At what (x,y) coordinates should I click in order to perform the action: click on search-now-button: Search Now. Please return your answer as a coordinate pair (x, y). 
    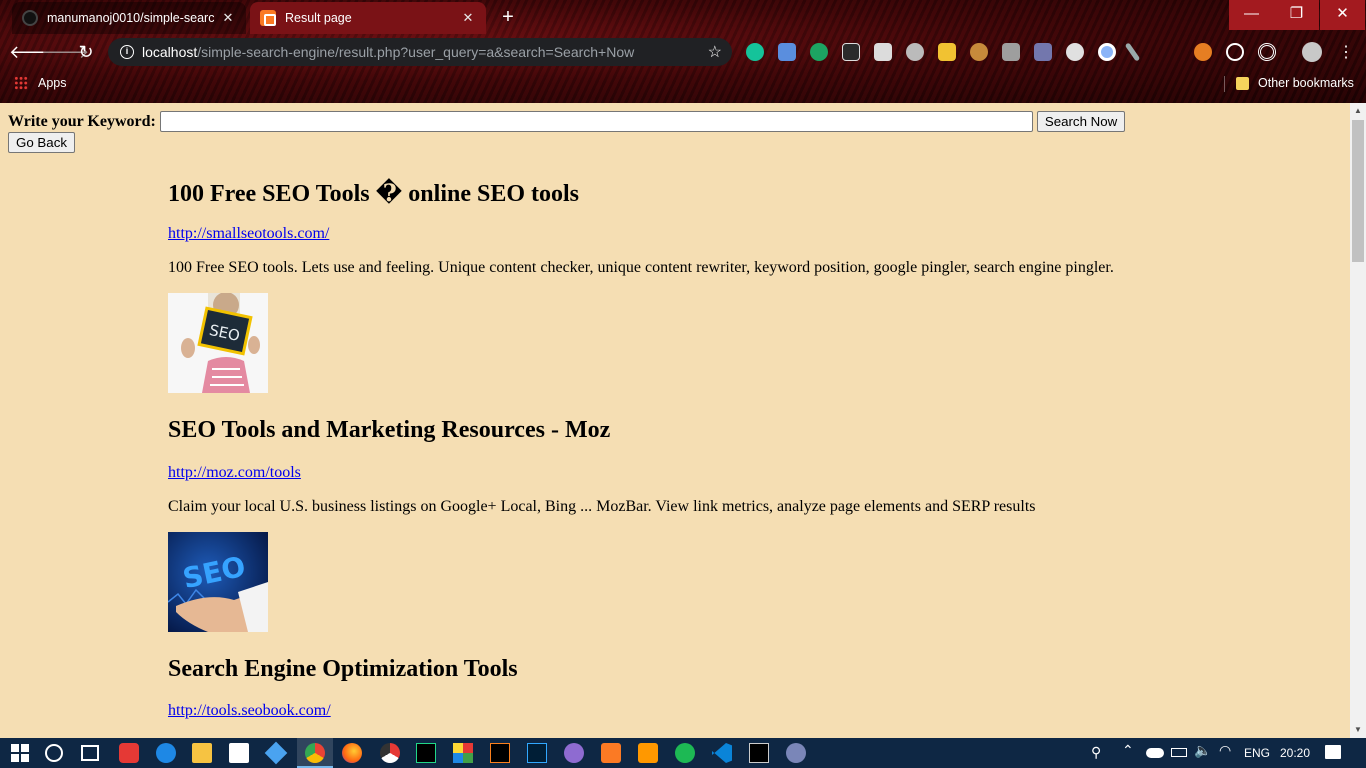
    Looking at the image, I should click on (1081, 121).